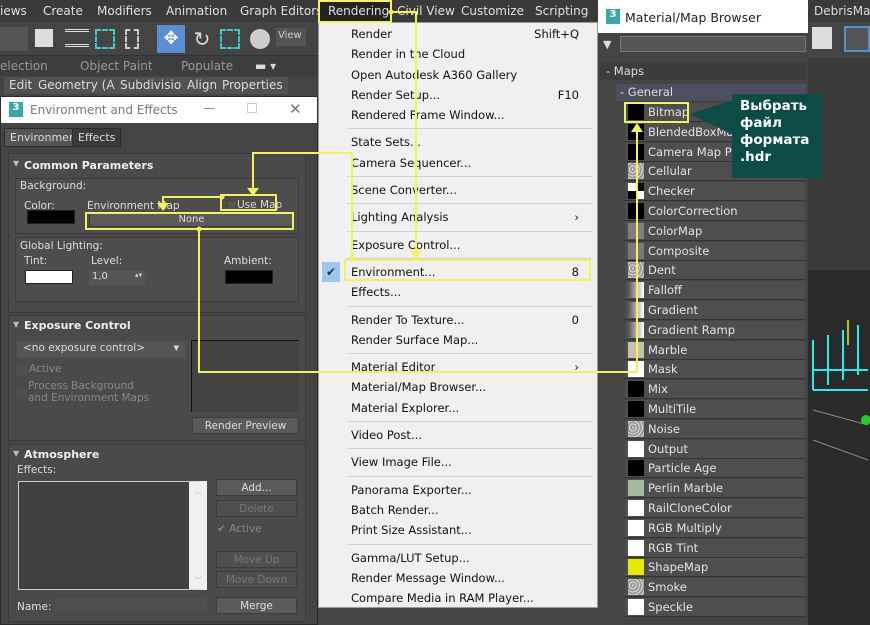  I want to click on tab-effects: Effects, so click(97, 137).